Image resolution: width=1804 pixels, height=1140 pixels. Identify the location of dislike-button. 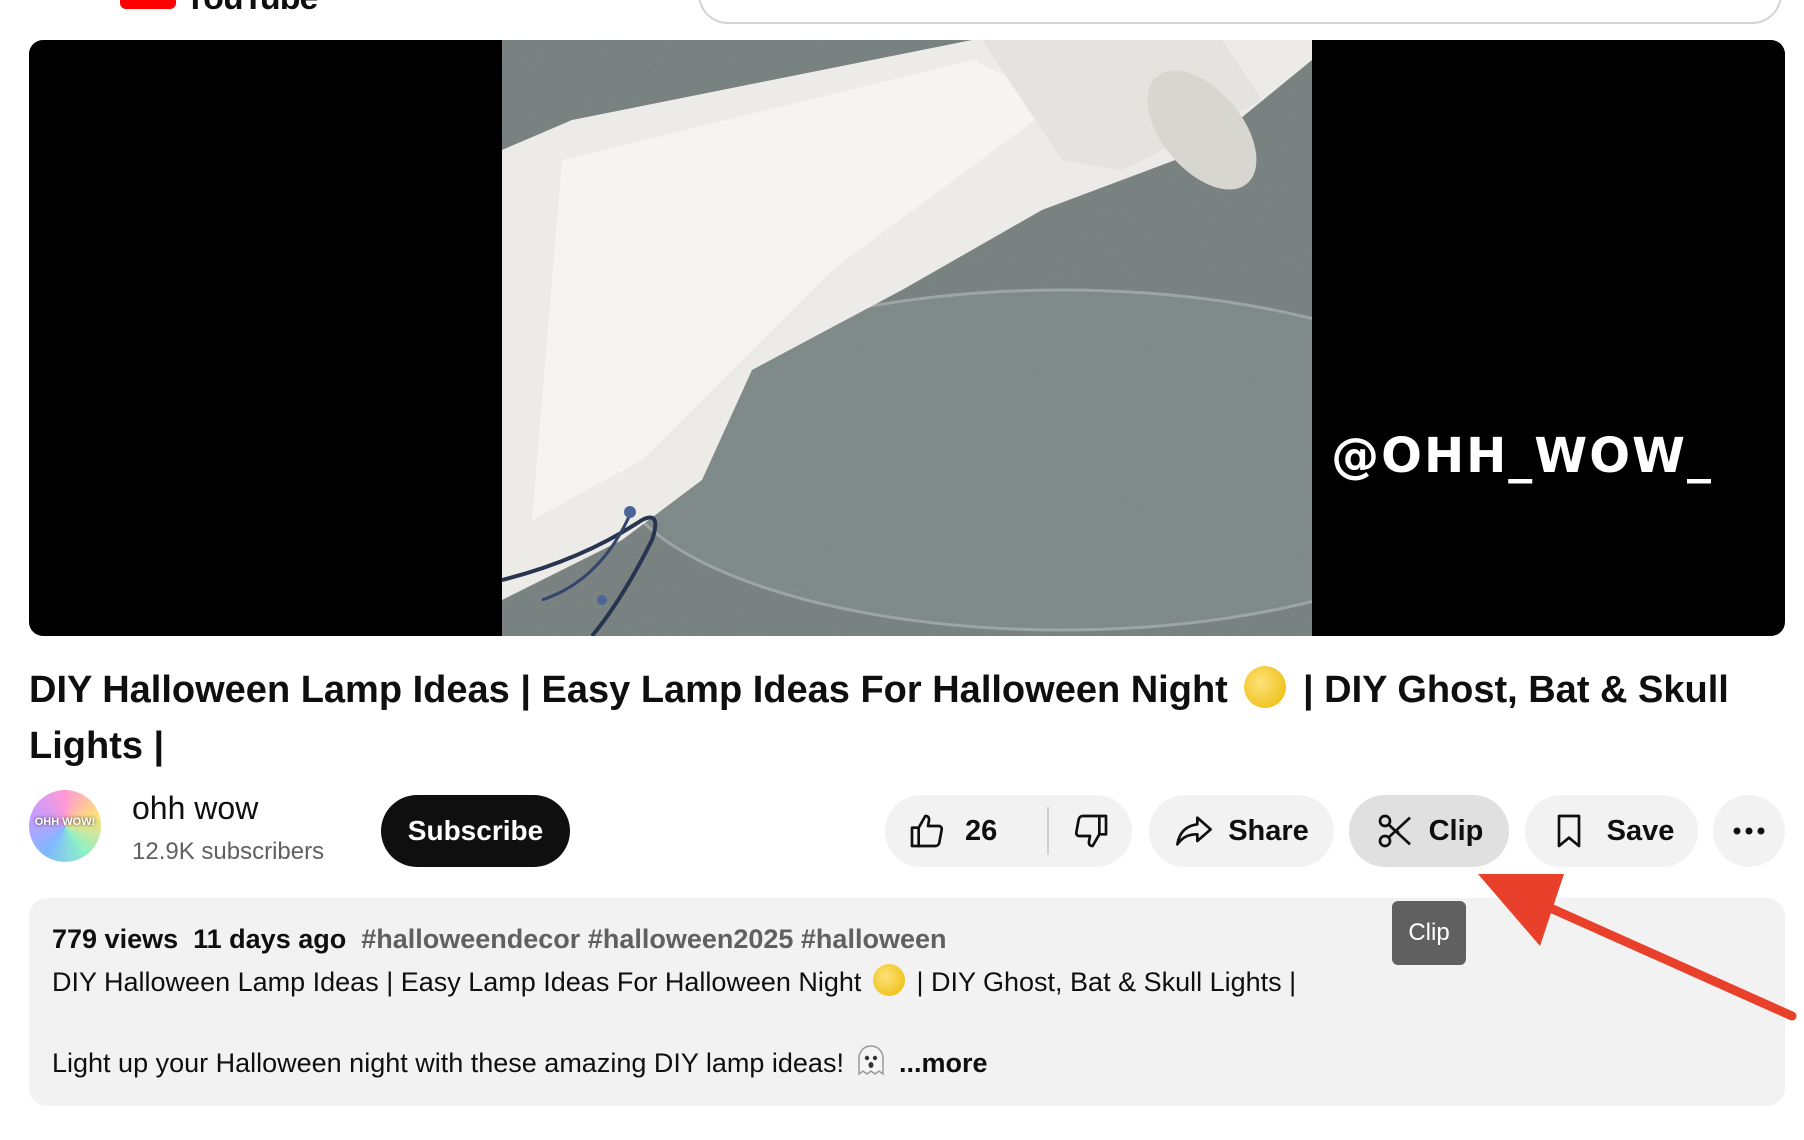
(1090, 831).